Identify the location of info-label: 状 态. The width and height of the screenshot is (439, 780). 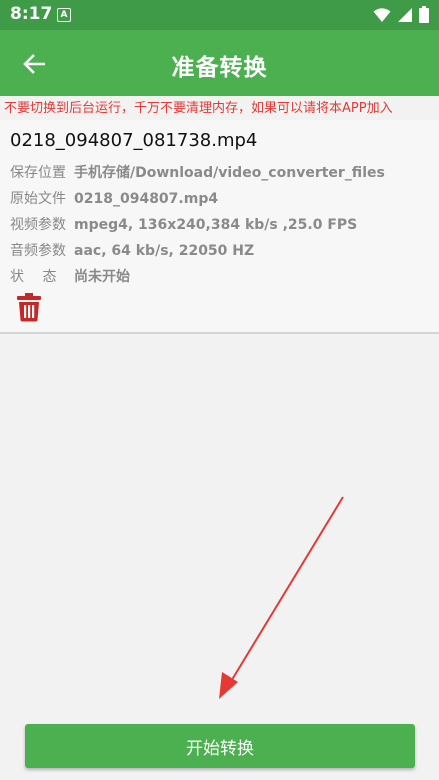
(33, 277).